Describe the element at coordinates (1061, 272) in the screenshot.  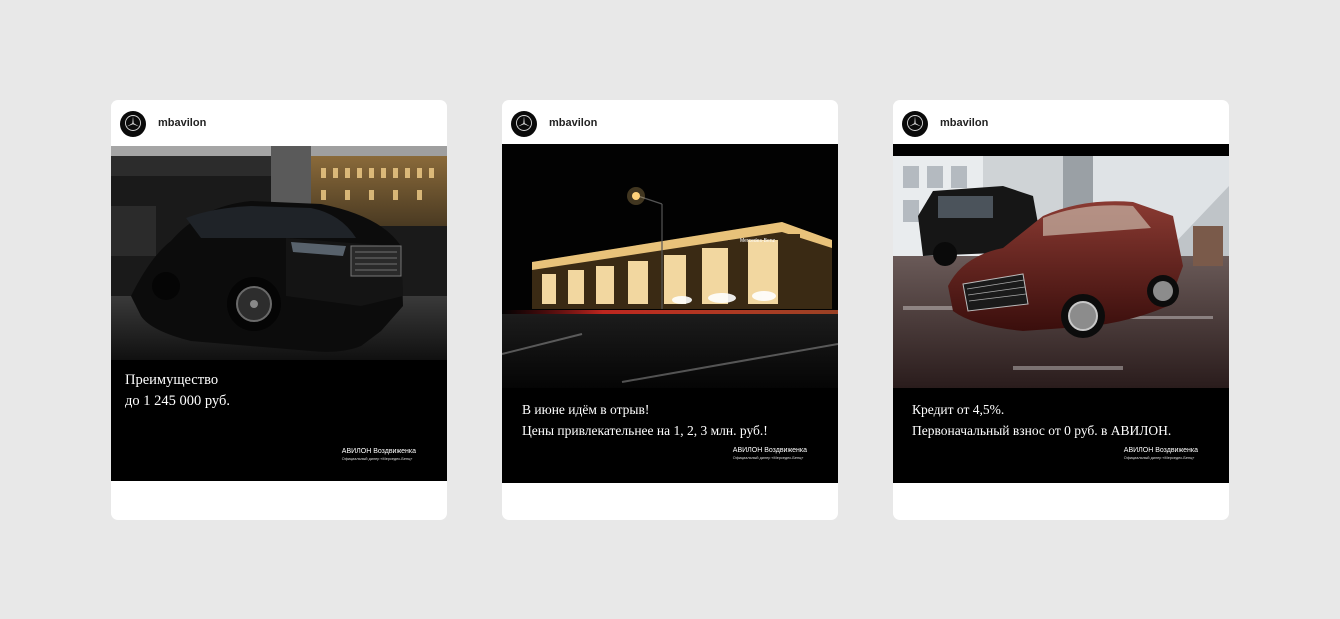
I see `coupe-showroom-photo` at that location.